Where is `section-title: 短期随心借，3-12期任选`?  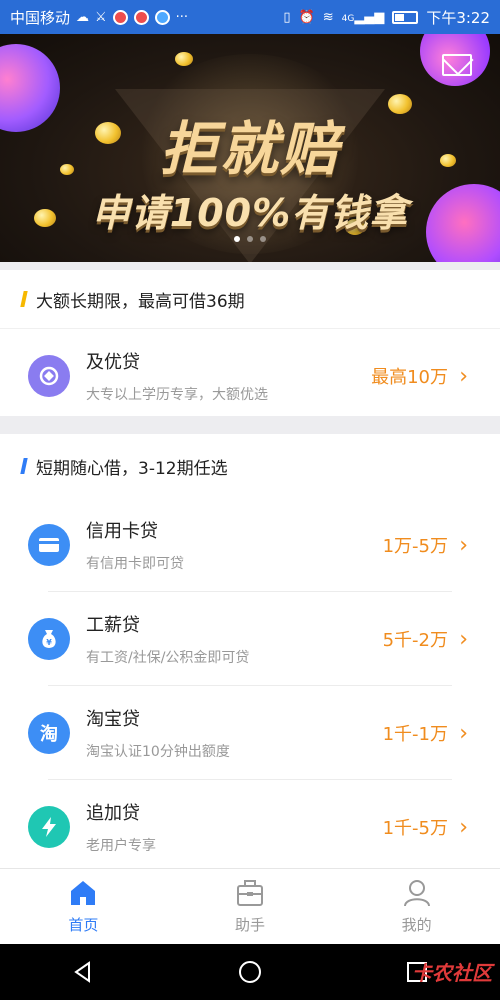
section-title: 短期随心借，3-12期任选 is located at coordinates (132, 468).